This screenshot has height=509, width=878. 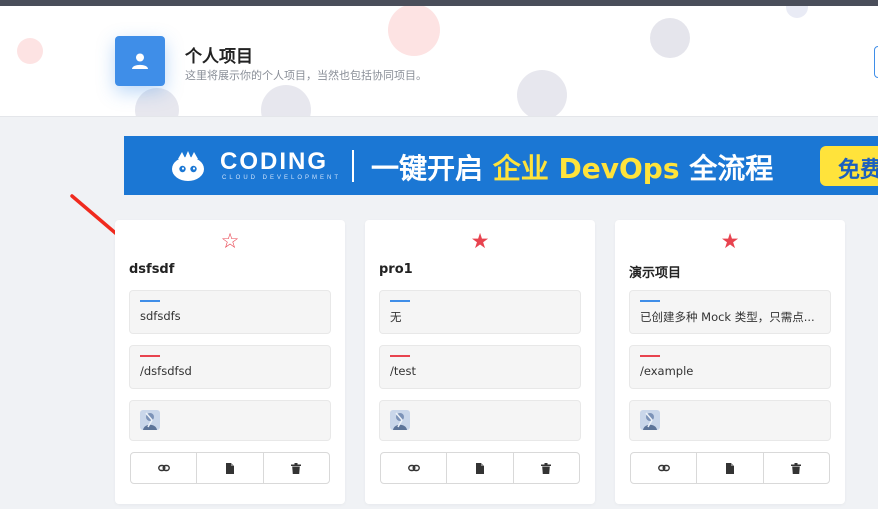 What do you see at coordinates (219, 57) in the screenshot?
I see `page-title: 个人项目` at bounding box center [219, 57].